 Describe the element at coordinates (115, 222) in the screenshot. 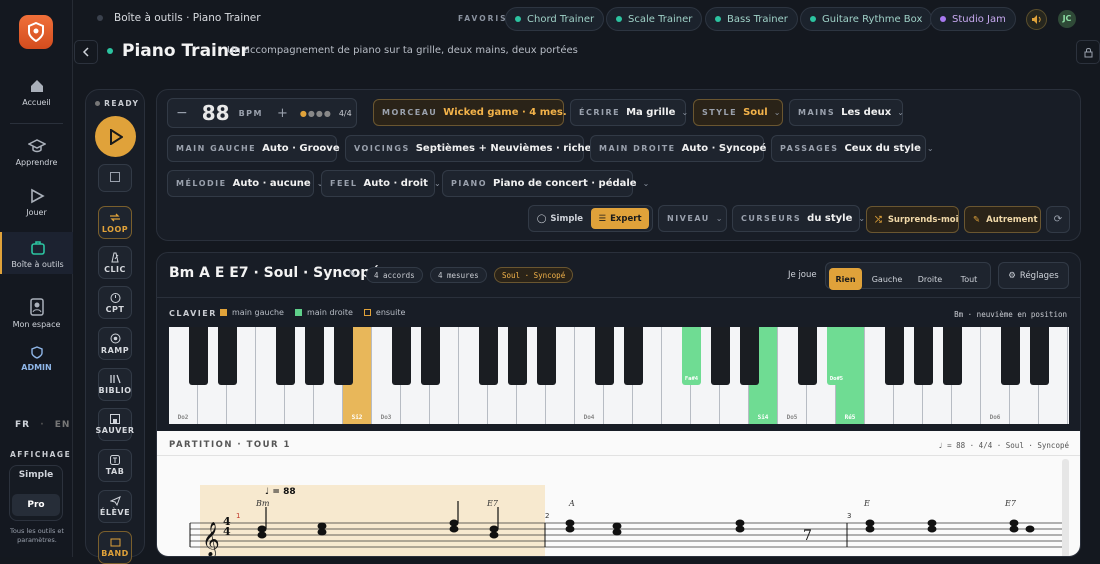

I see `loop-button: LOOP` at that location.